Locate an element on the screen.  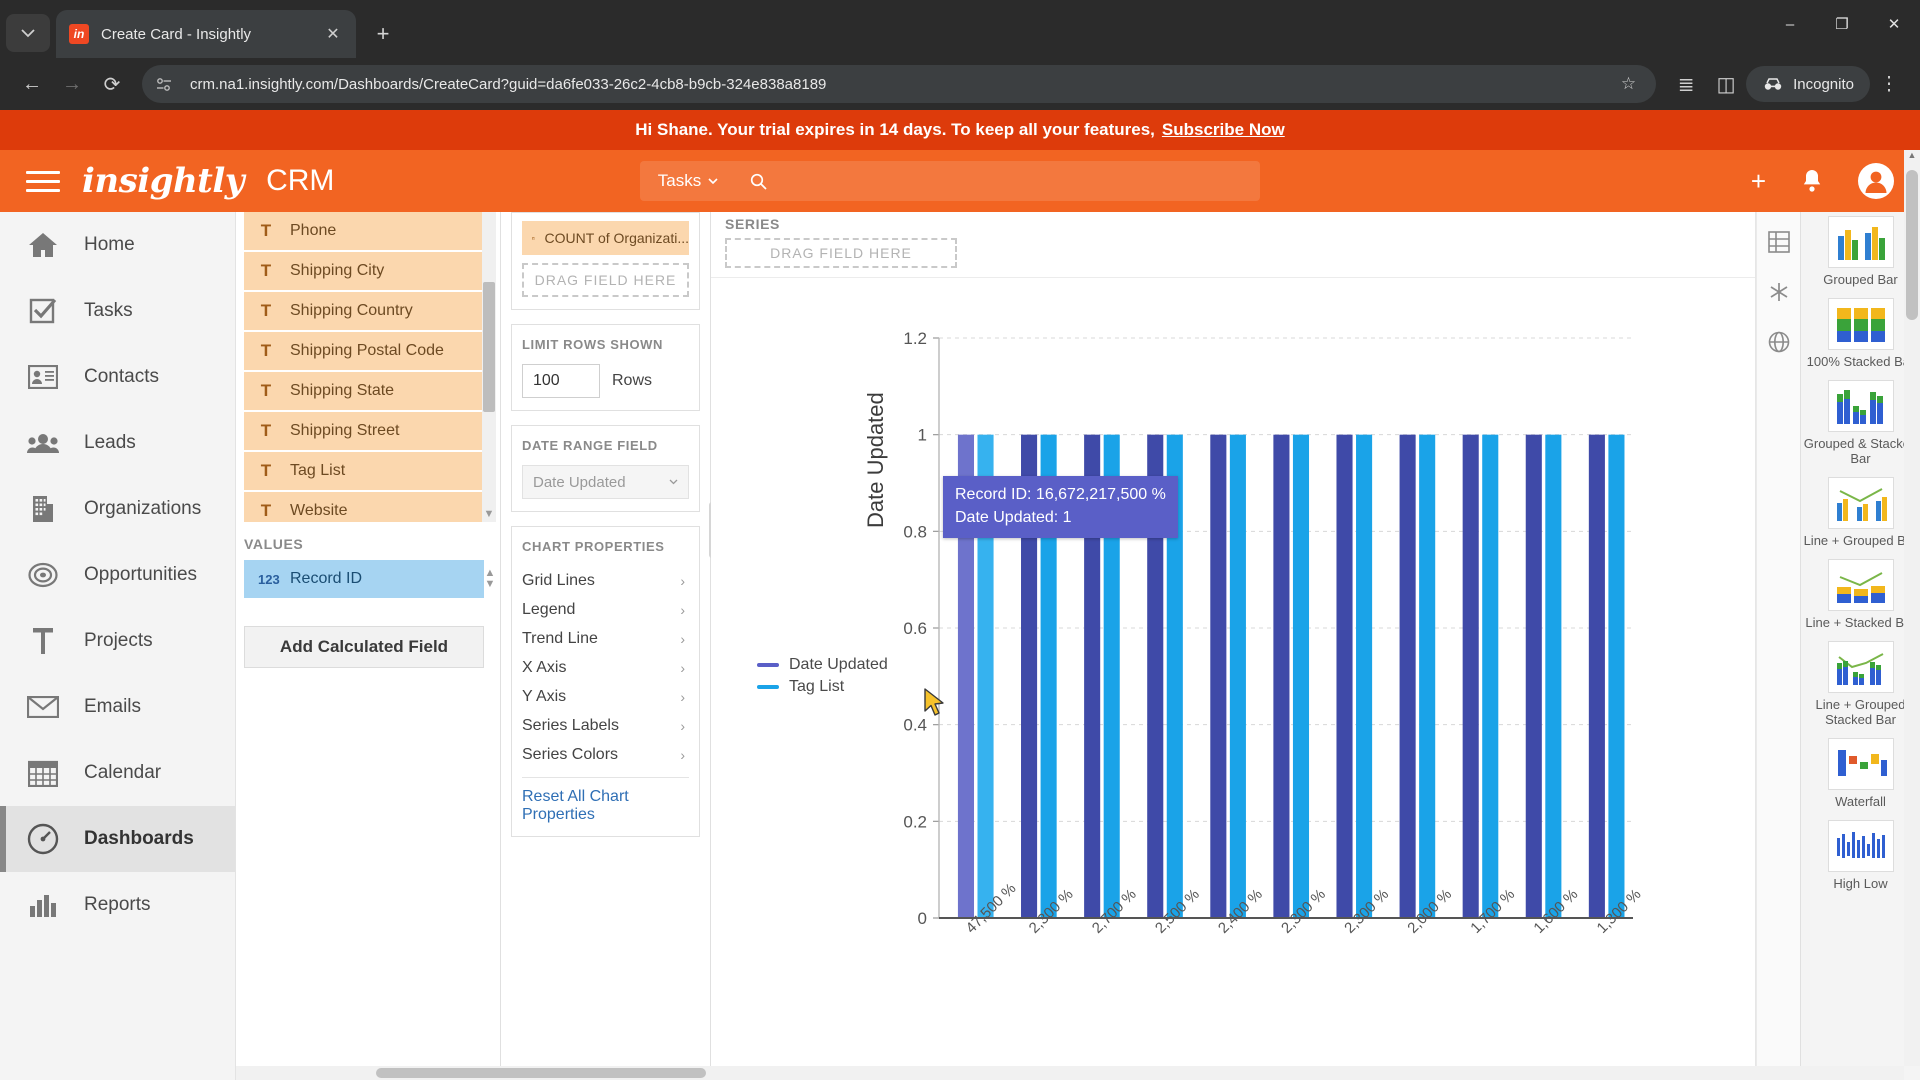
sidebar-item-opportunities: Opportunities is located at coordinates (117, 575).